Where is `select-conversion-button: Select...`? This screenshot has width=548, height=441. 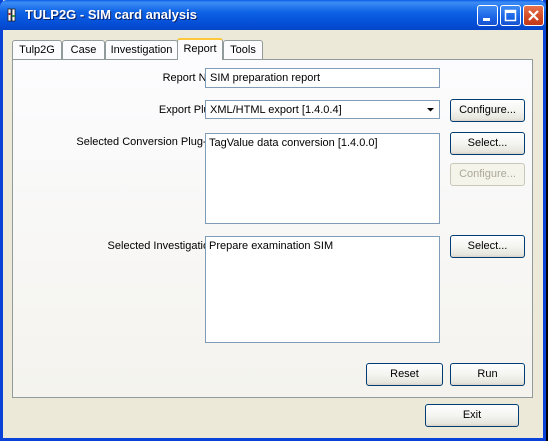 select-conversion-button: Select... is located at coordinates (487, 143).